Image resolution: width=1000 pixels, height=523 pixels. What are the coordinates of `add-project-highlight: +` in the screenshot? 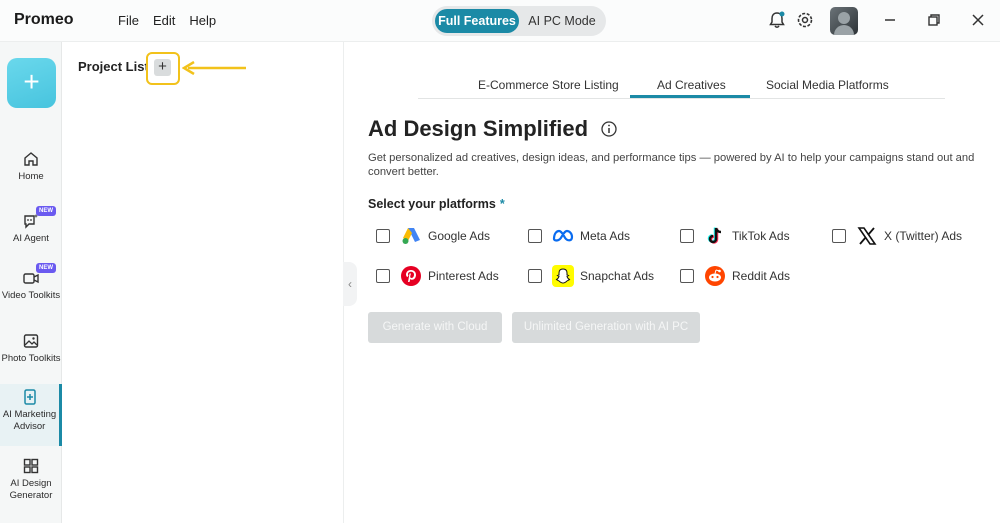 It's located at (163, 68).